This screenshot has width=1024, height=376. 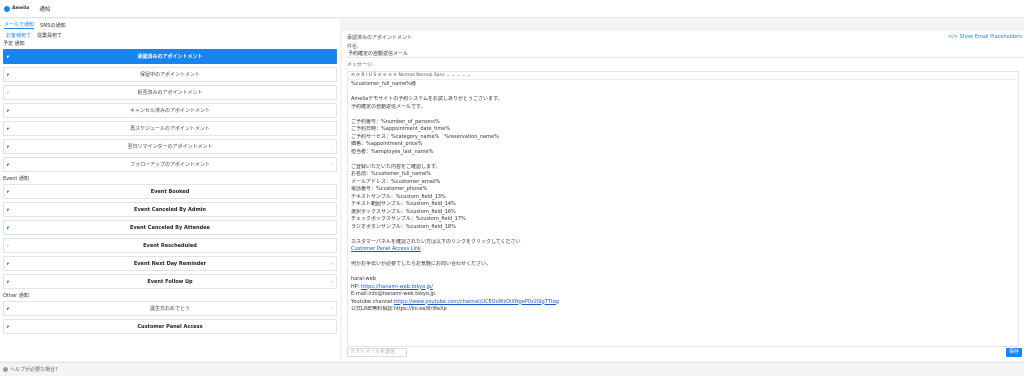 I want to click on editor-text-line: チェックボックスサンプル：%custom_field_17%, so click(x=408, y=219).